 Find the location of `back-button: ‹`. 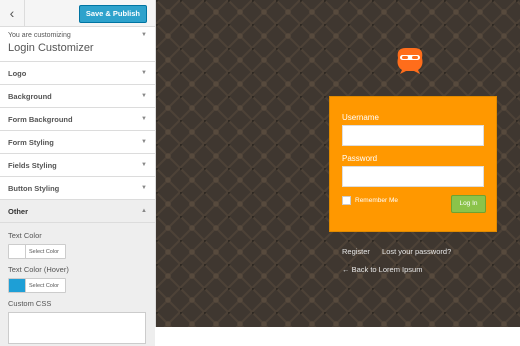

back-button: ‹ is located at coordinates (12, 13).